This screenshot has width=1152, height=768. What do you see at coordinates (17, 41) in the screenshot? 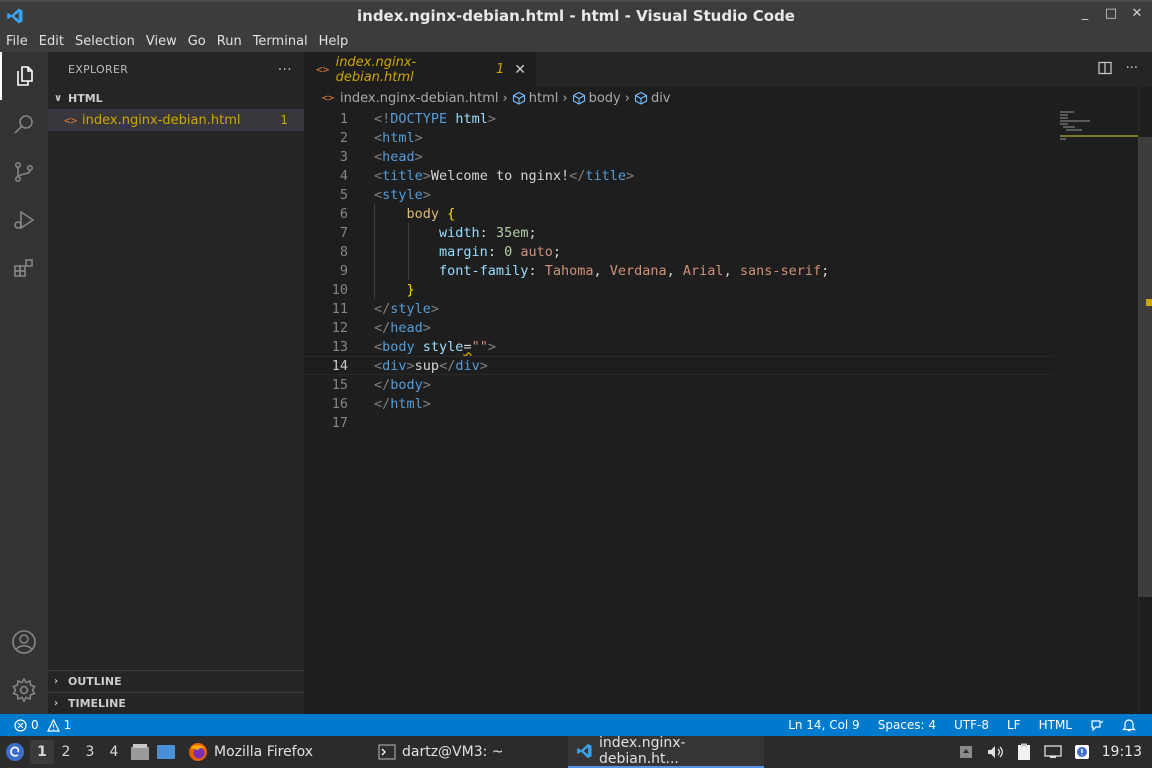
I see `menu-file: File` at bounding box center [17, 41].